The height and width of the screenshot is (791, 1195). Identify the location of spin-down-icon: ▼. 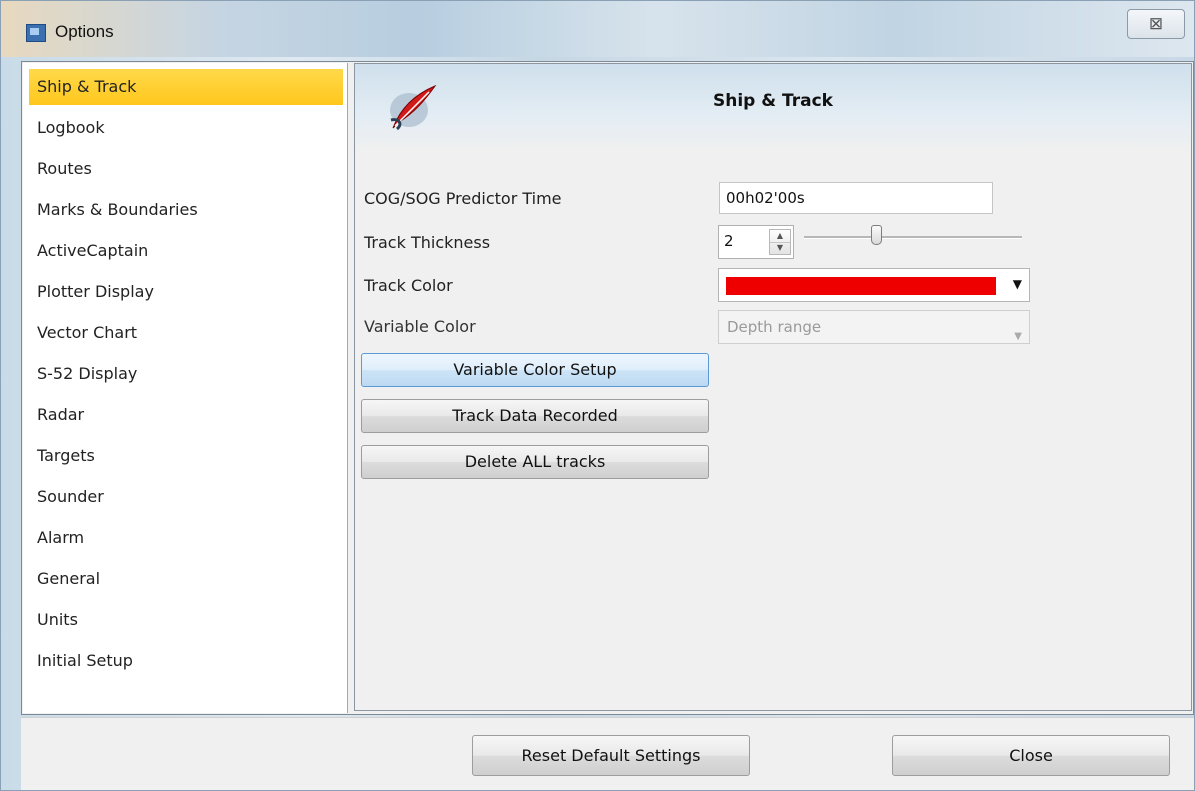
(780, 248).